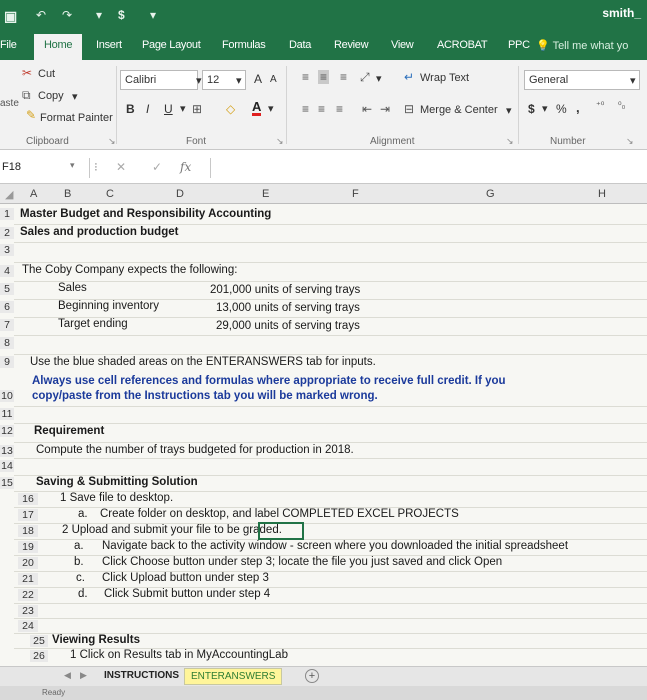  Describe the element at coordinates (281, 531) in the screenshot. I see `active-cell-selection` at that location.